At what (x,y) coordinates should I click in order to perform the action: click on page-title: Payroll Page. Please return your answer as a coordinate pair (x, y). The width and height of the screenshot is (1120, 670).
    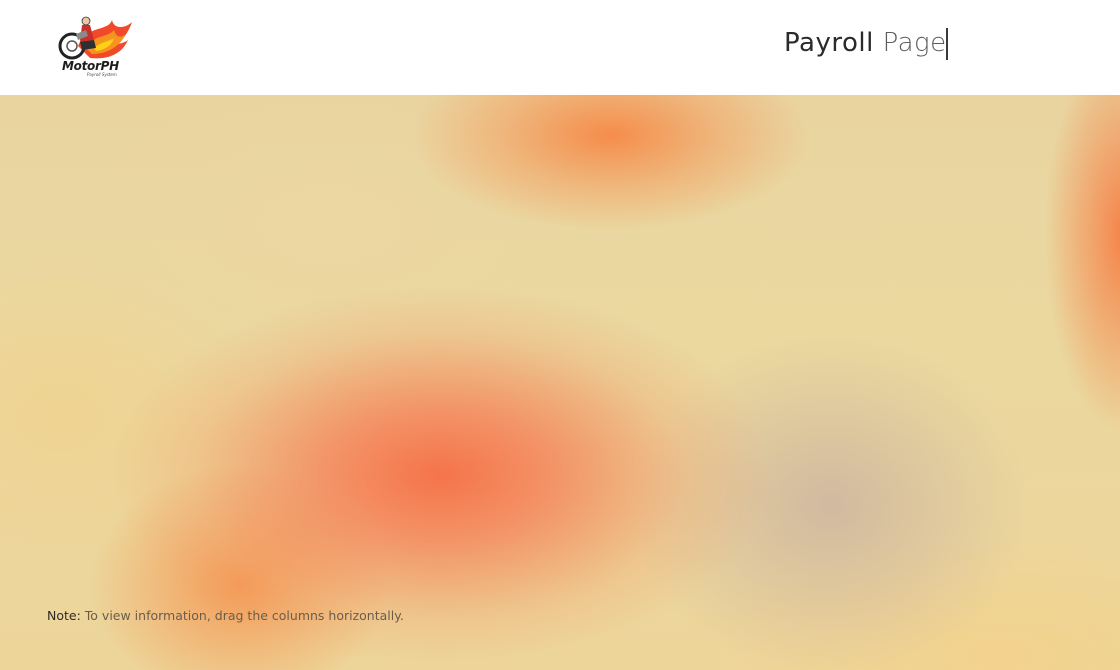
    Looking at the image, I should click on (865, 43).